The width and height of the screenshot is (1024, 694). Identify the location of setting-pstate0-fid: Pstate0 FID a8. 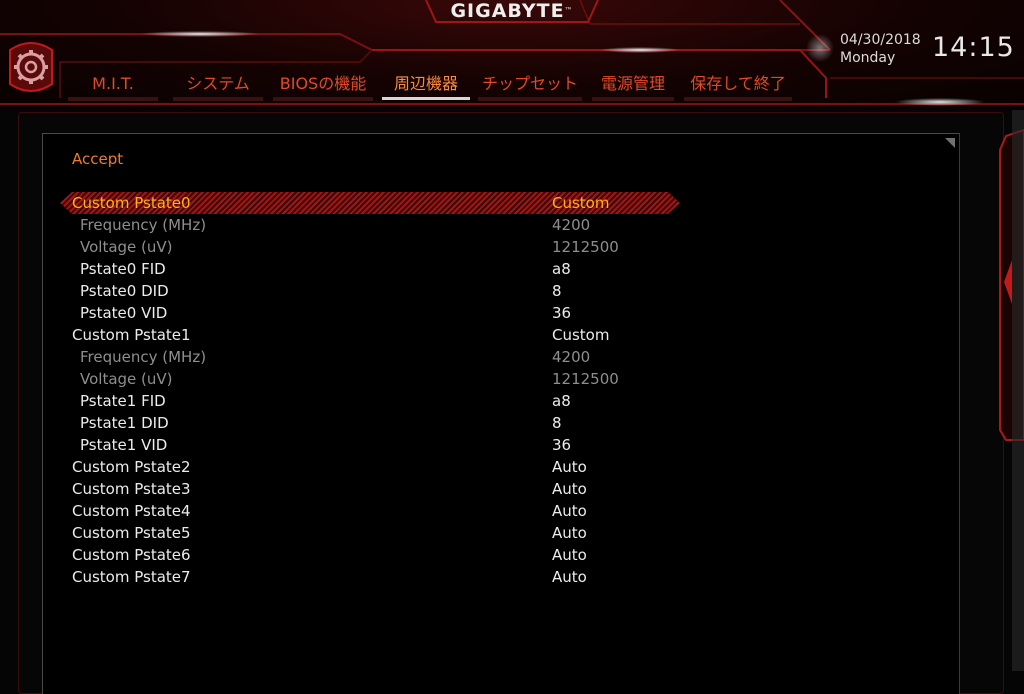
(370, 269).